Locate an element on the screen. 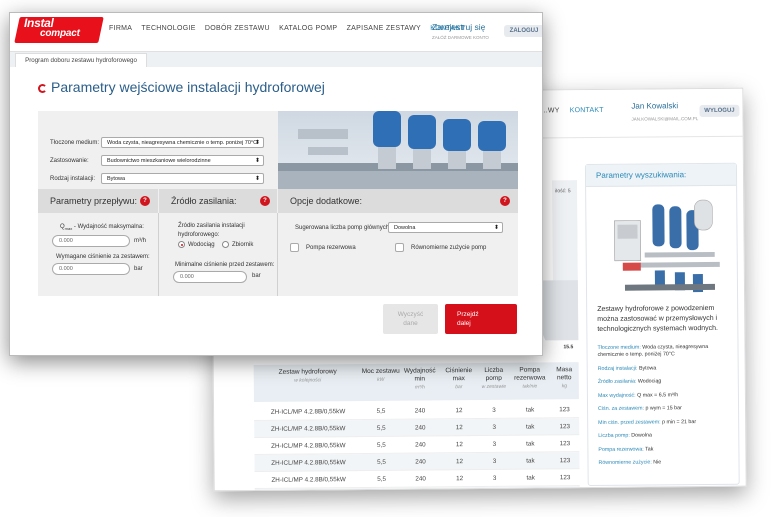  register-sub: ZAŁÓŻ DARMOWE KONTO is located at coordinates (460, 37).